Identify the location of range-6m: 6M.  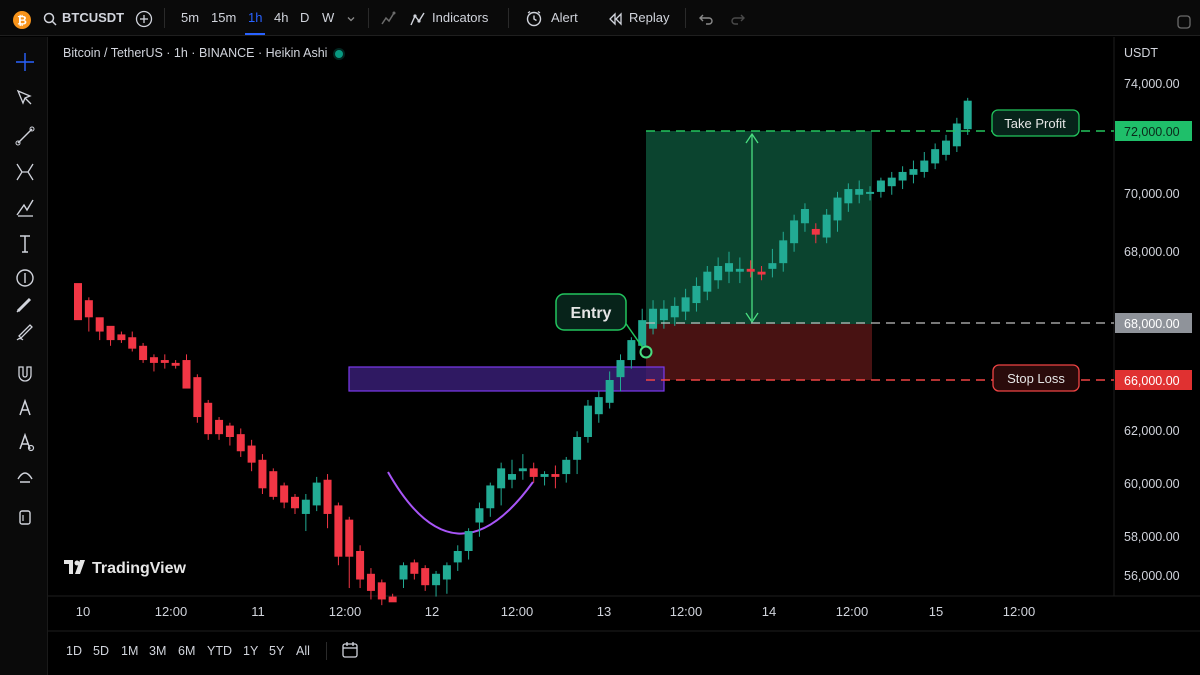
(186, 651).